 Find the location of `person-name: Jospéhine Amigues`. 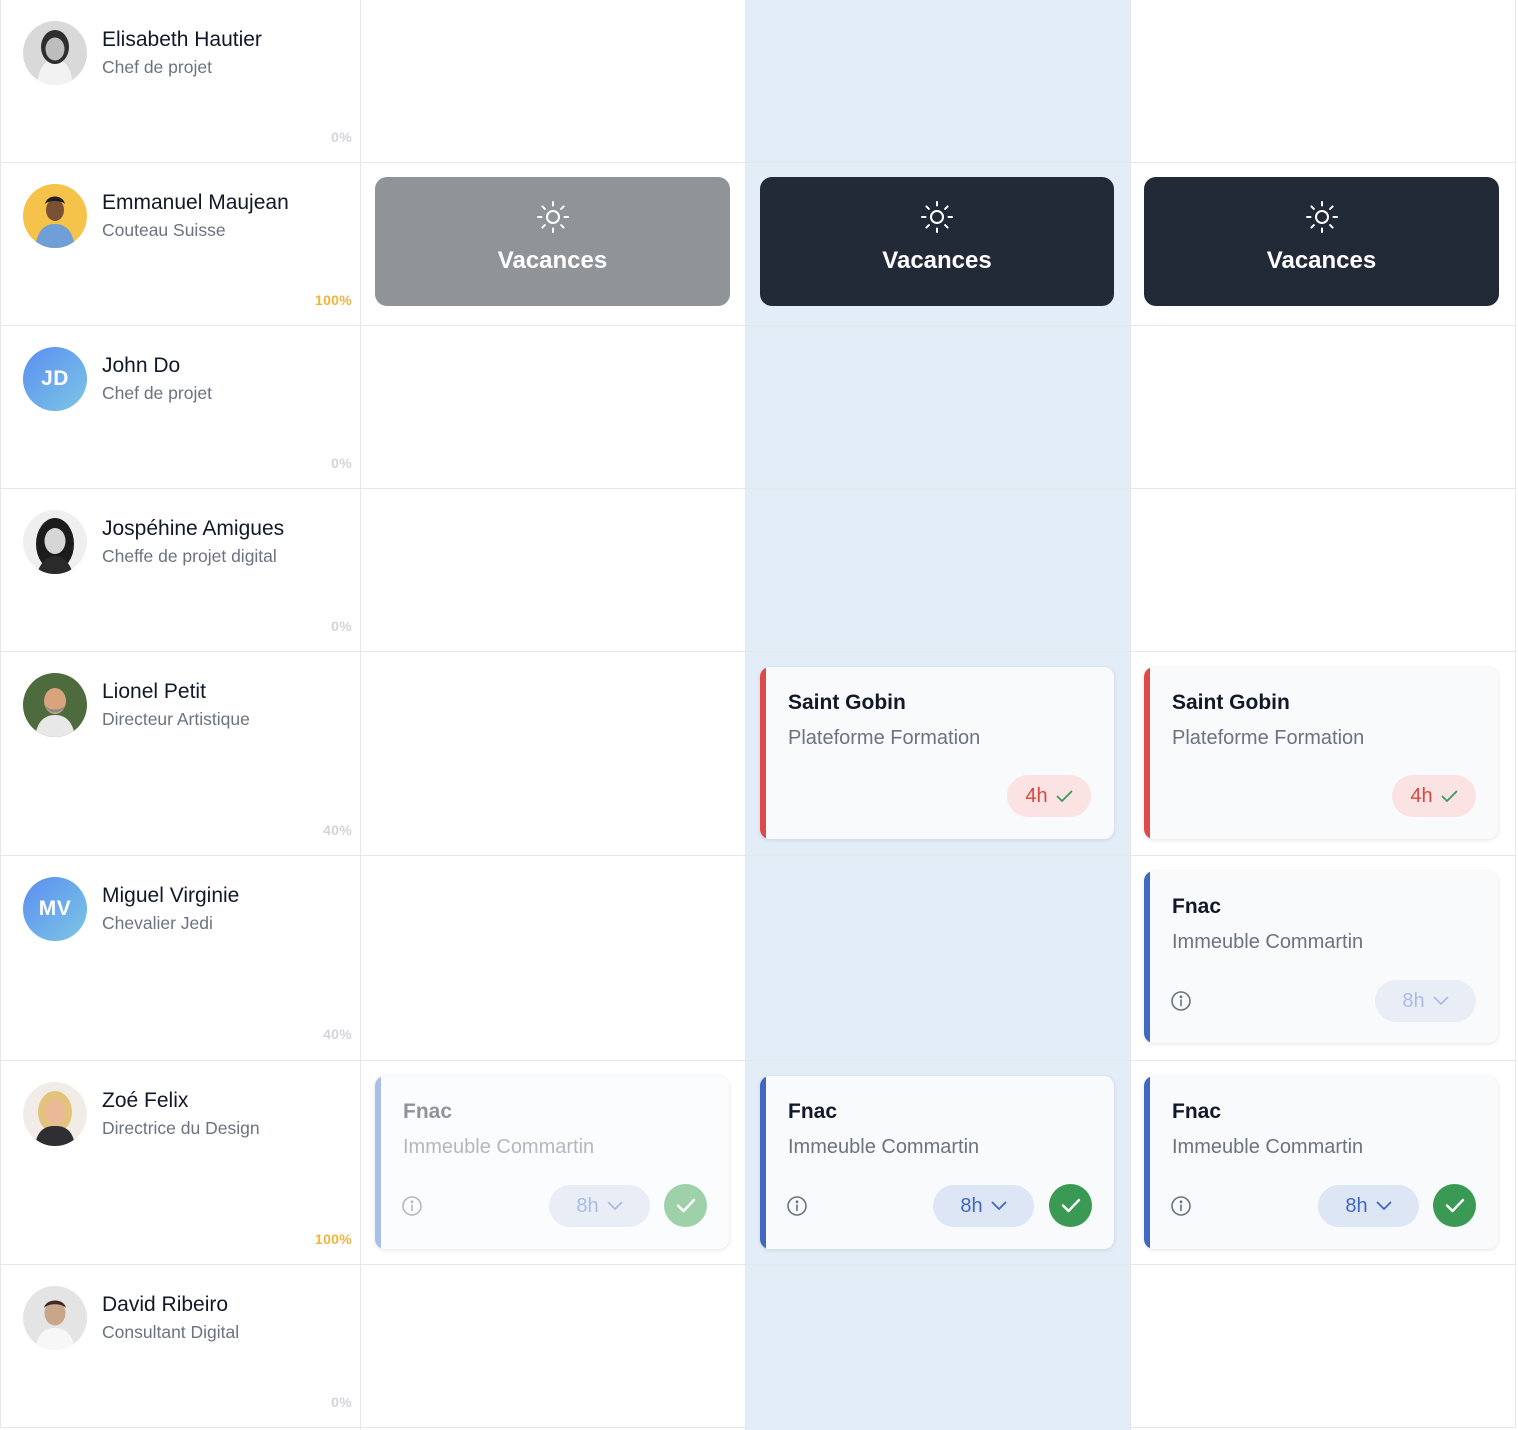

person-name: Jospéhine Amigues is located at coordinates (193, 528).